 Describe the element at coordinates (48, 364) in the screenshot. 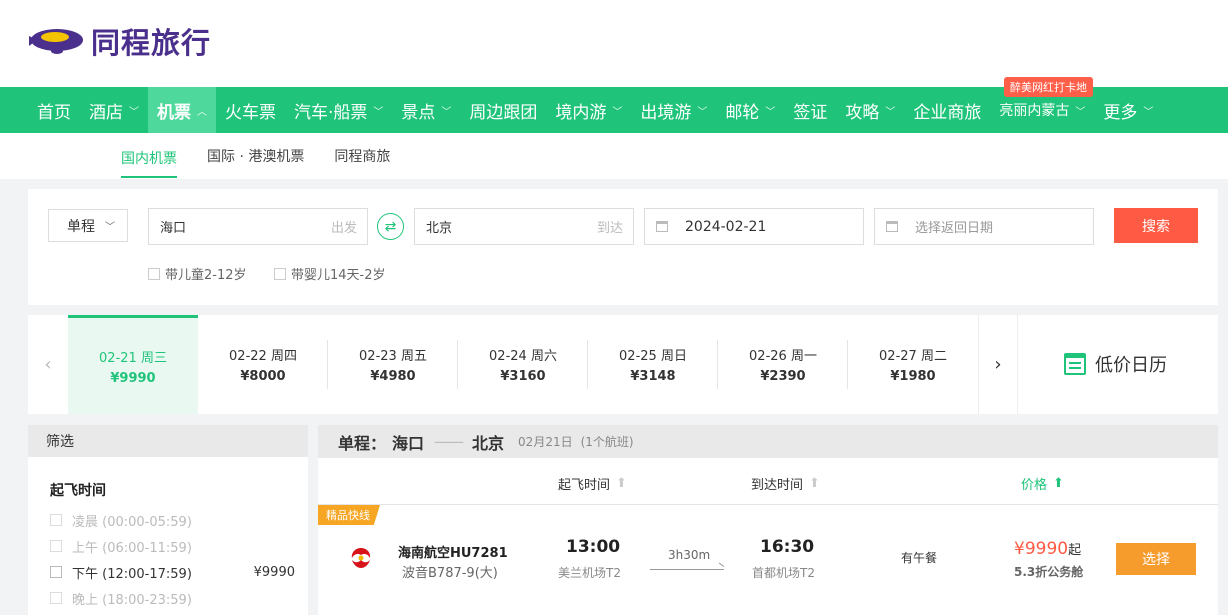

I see `chevron-left-icon: ‹` at that location.